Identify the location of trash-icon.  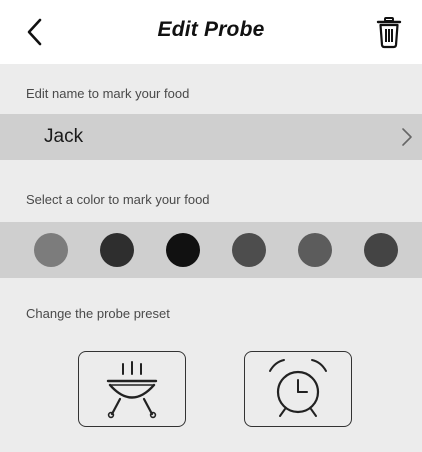
(389, 33).